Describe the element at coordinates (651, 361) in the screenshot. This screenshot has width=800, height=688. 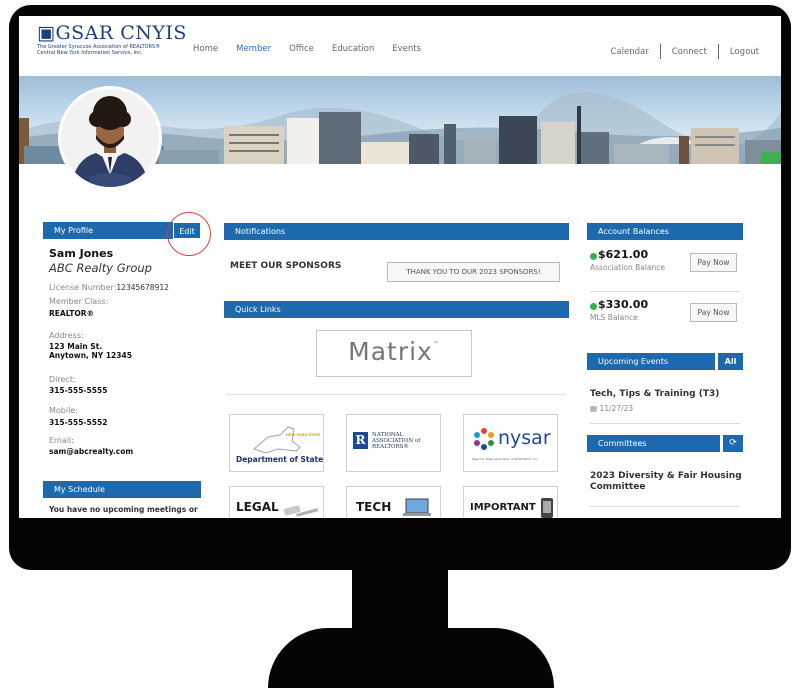
I see `upcoming-events-header: Upcoming Events` at that location.